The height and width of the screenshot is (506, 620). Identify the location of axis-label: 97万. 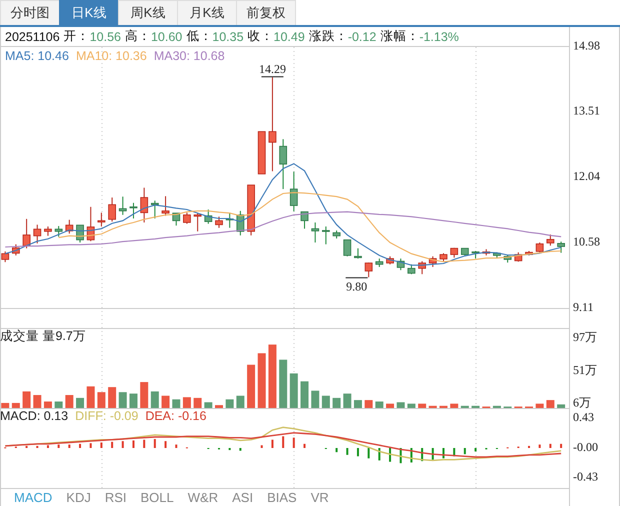
(585, 337).